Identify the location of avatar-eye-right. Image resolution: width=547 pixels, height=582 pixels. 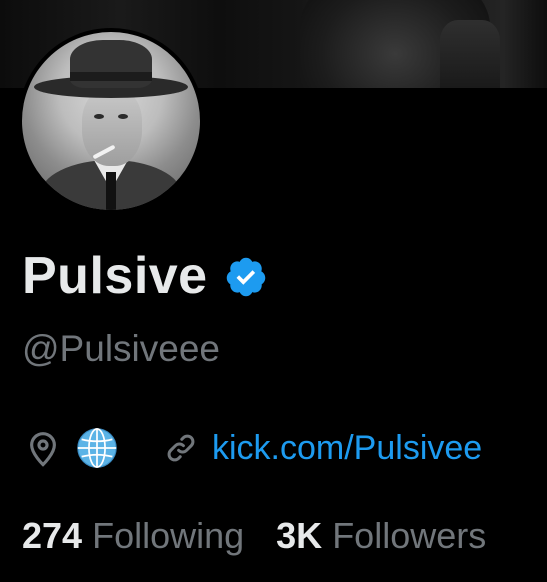
(123, 116).